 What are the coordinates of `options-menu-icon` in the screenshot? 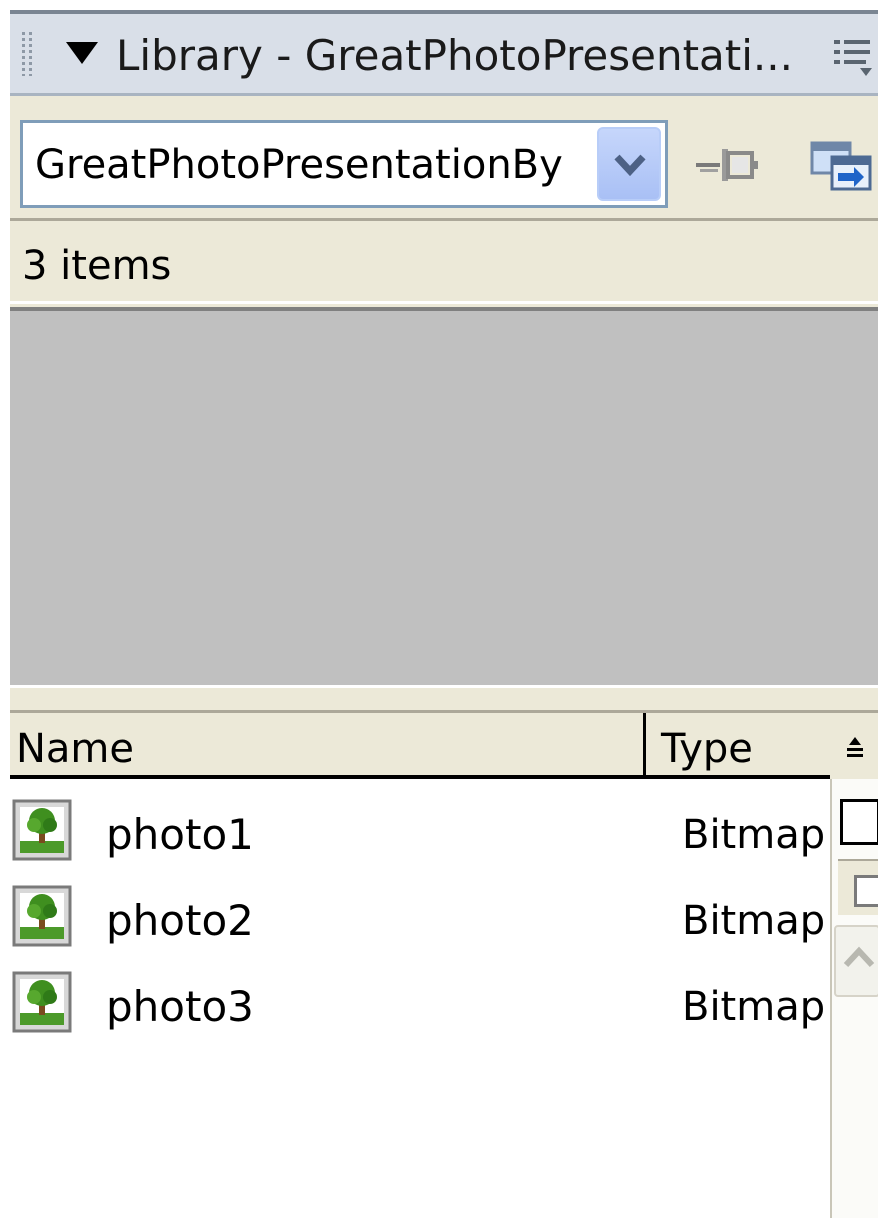 It's located at (852, 56).